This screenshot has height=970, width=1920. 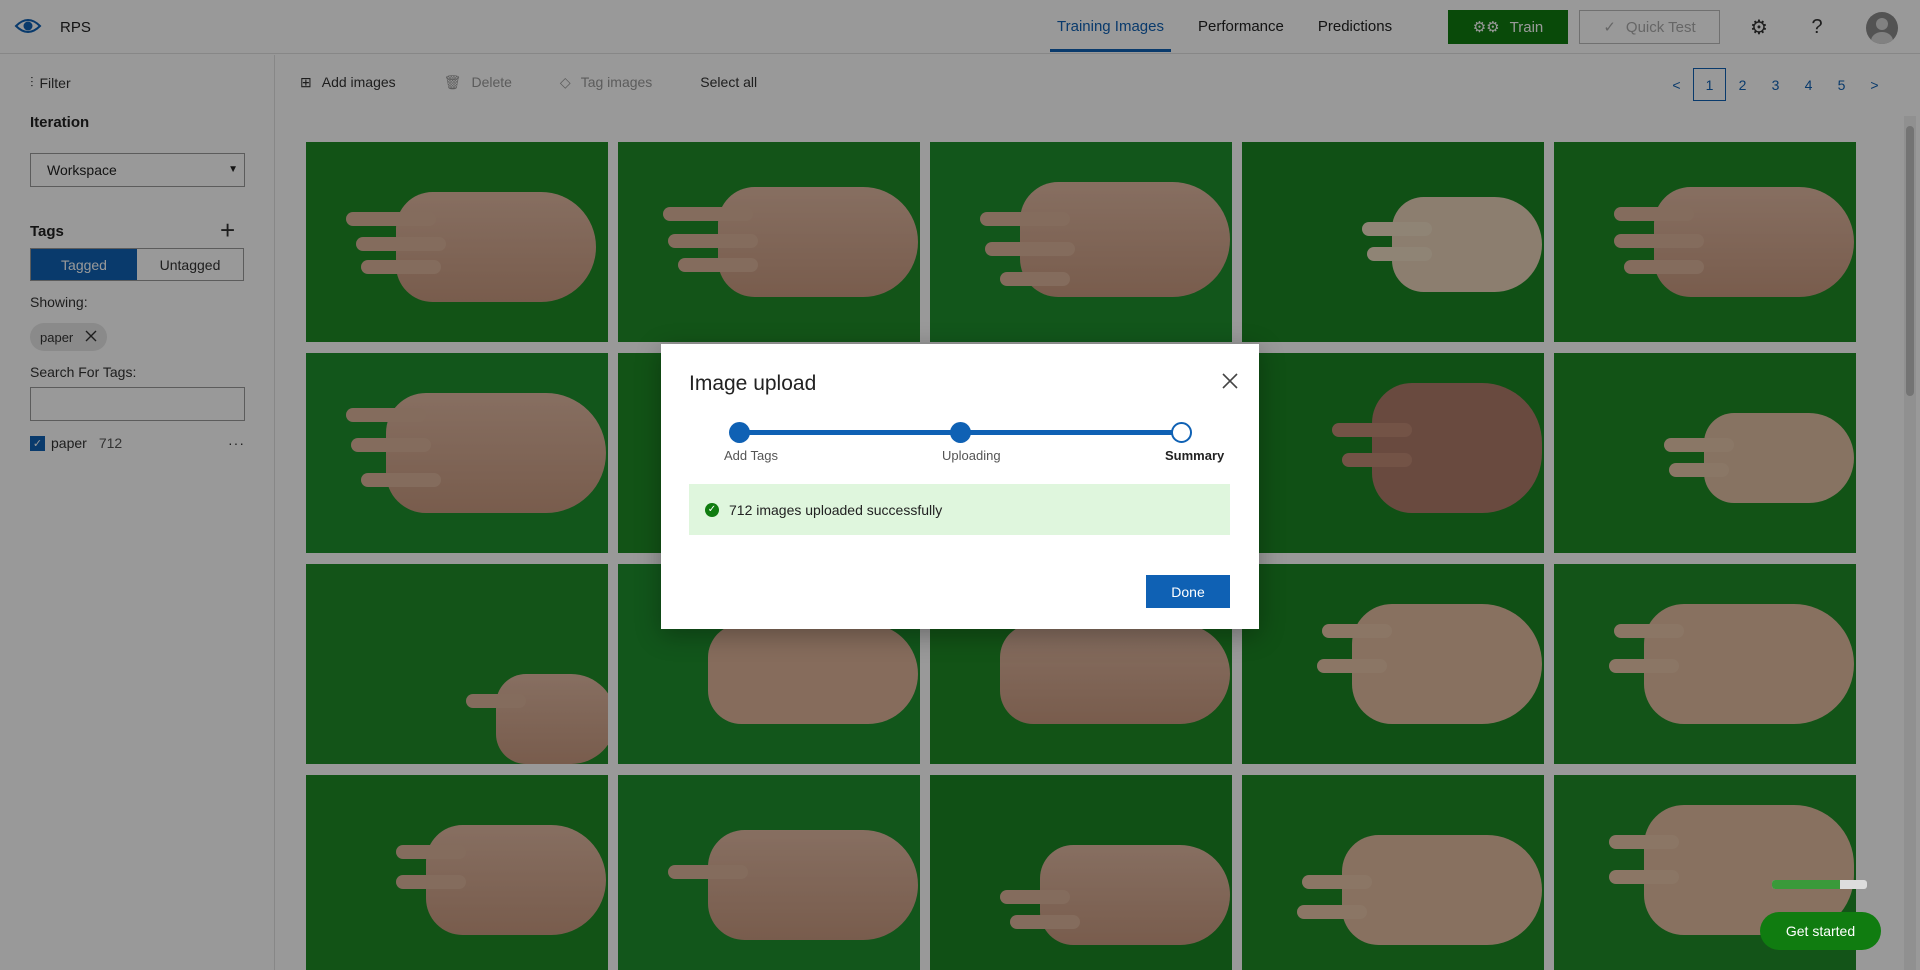 What do you see at coordinates (751, 455) in the screenshot?
I see `step-label-add-tags: Add Tags` at bounding box center [751, 455].